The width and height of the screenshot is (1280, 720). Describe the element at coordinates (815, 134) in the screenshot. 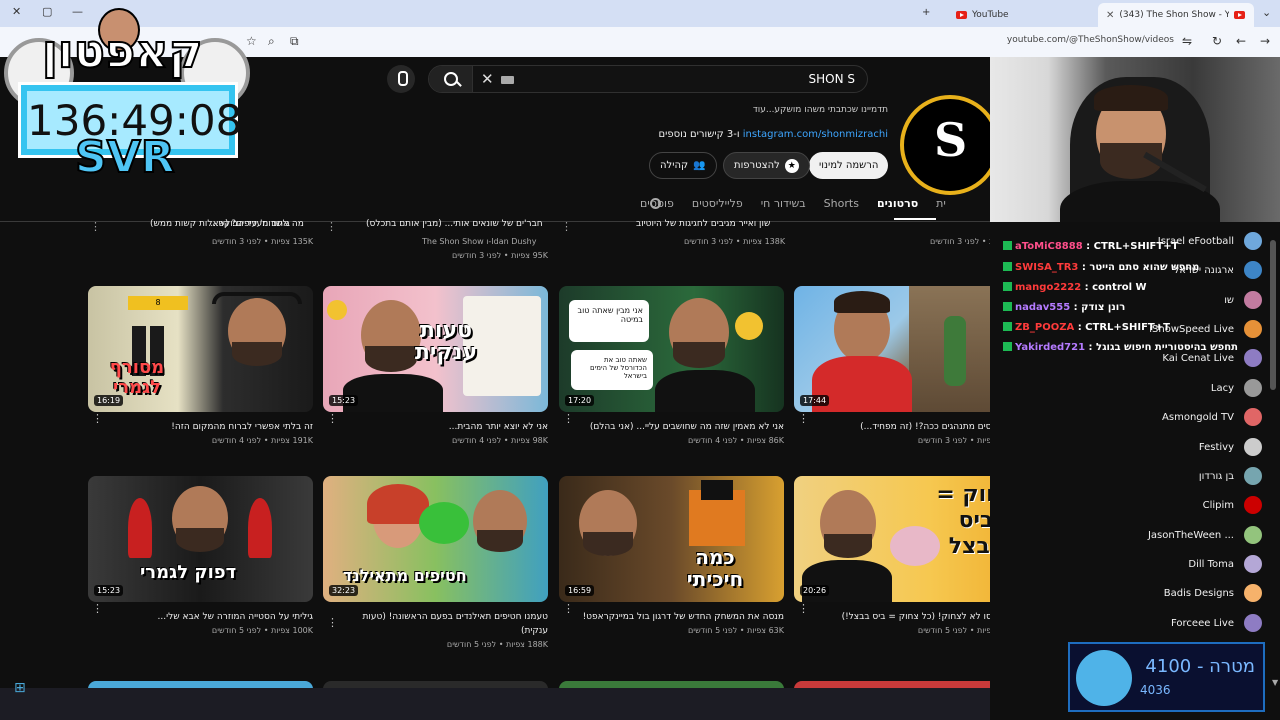

I see `instagram-link: instagram.com/shonmizrachi` at that location.